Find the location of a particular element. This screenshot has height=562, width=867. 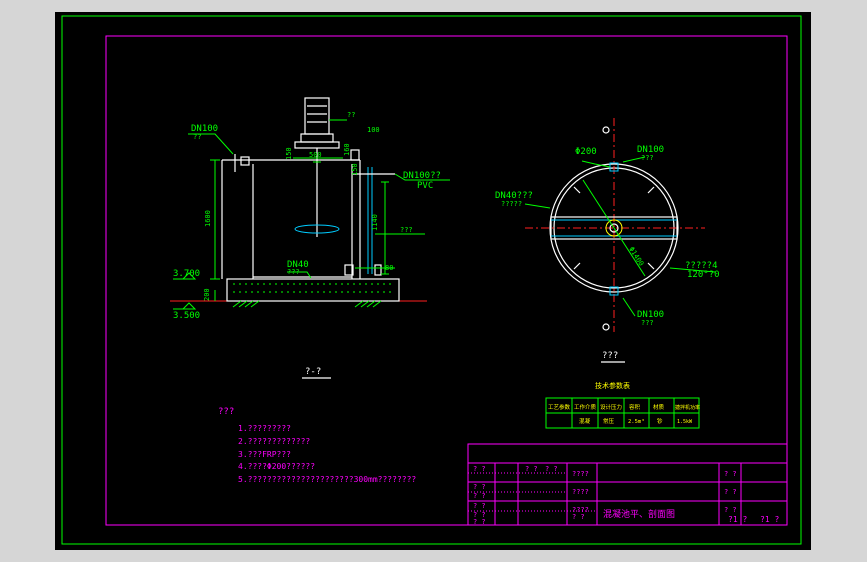

spec-h3: 容积 is located at coordinates (635, 407).